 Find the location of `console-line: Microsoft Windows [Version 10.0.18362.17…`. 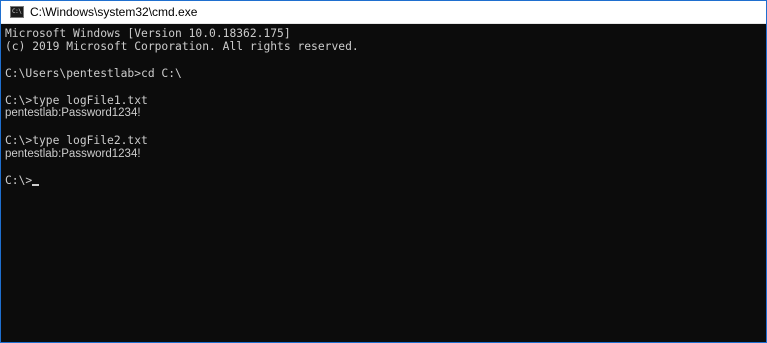

console-line: Microsoft Windows [Version 10.0.18362.17… is located at coordinates (148, 33).